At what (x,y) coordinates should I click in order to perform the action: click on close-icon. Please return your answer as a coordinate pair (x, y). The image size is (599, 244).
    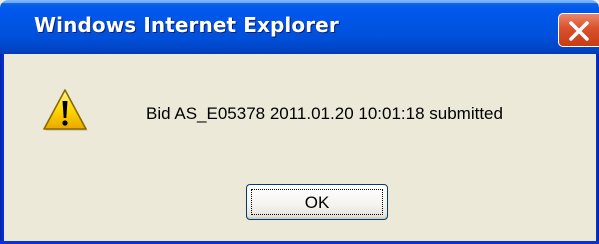
    Looking at the image, I should click on (579, 31).